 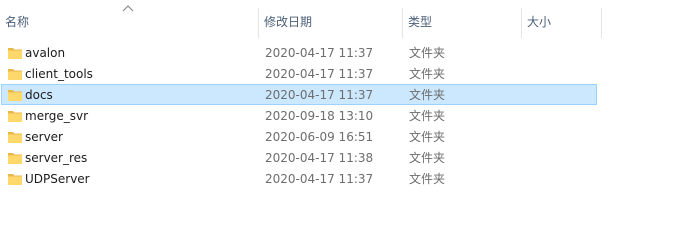 I want to click on column-header-modified: 修改日期, so click(x=330, y=20).